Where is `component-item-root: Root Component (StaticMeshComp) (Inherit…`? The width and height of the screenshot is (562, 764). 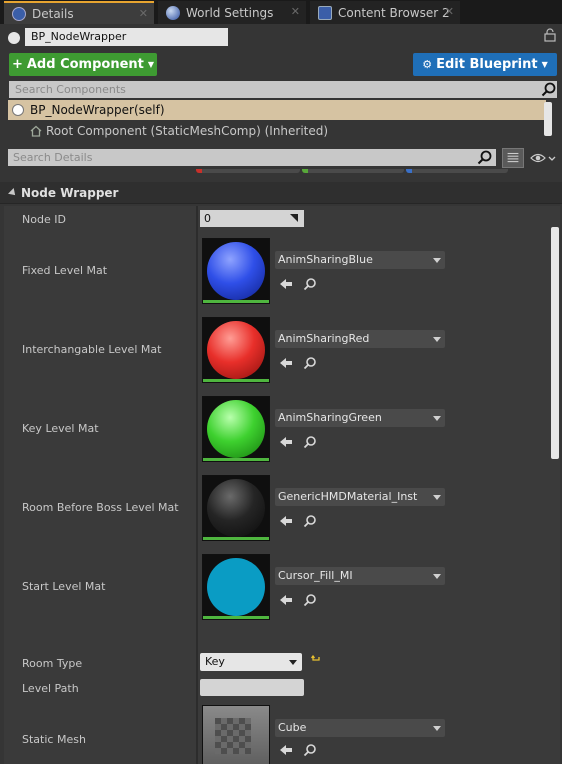
component-item-root: Root Component (StaticMeshComp) (Inherit… is located at coordinates (179, 131).